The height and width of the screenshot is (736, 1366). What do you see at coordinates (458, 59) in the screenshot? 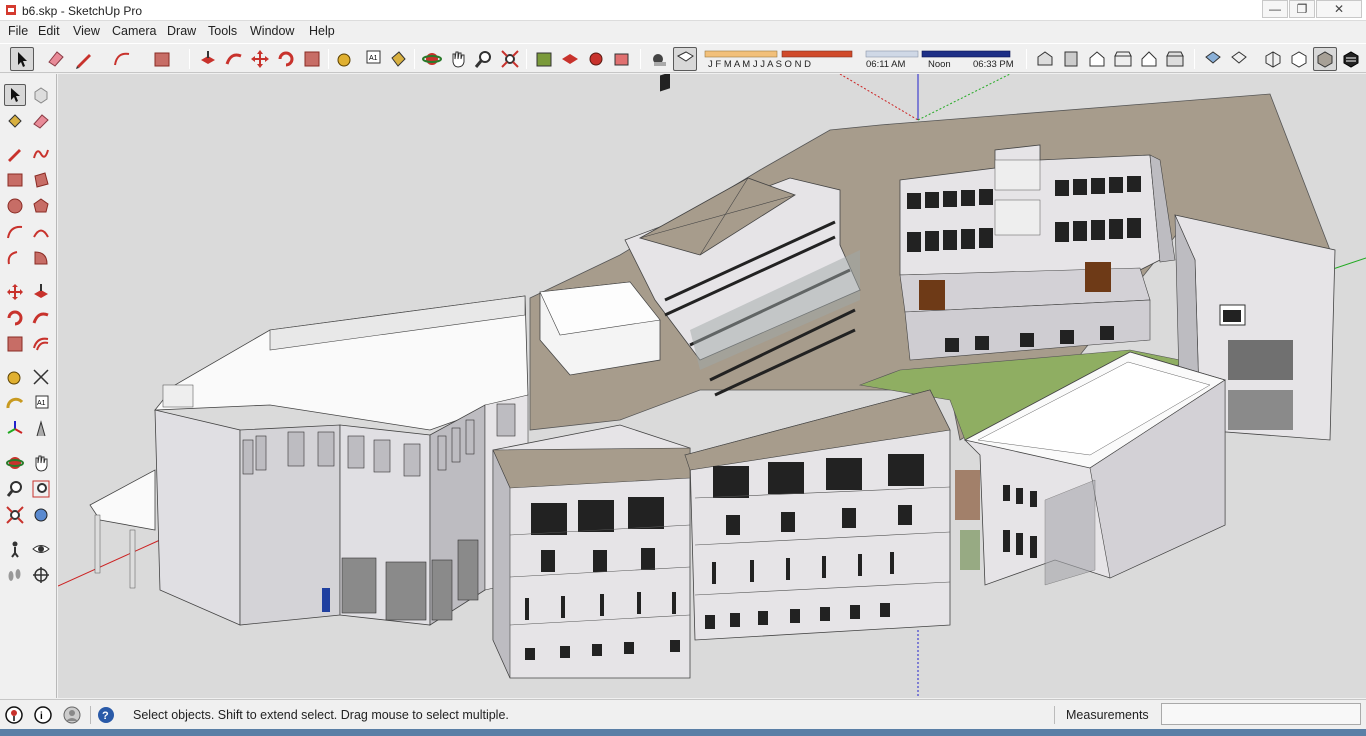
I see `pan-tool-button` at bounding box center [458, 59].